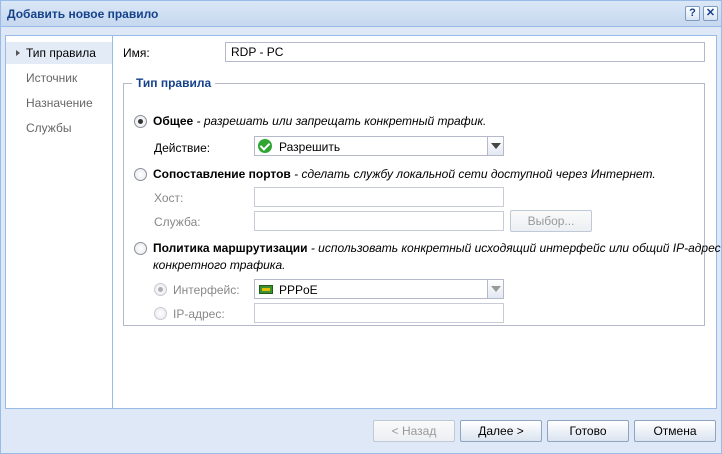  I want to click on ip-address-input, so click(379, 313).